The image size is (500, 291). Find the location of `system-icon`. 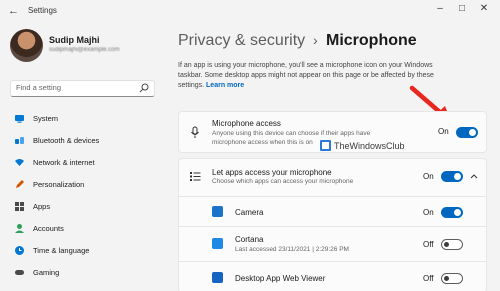

system-icon is located at coordinates (19, 119).